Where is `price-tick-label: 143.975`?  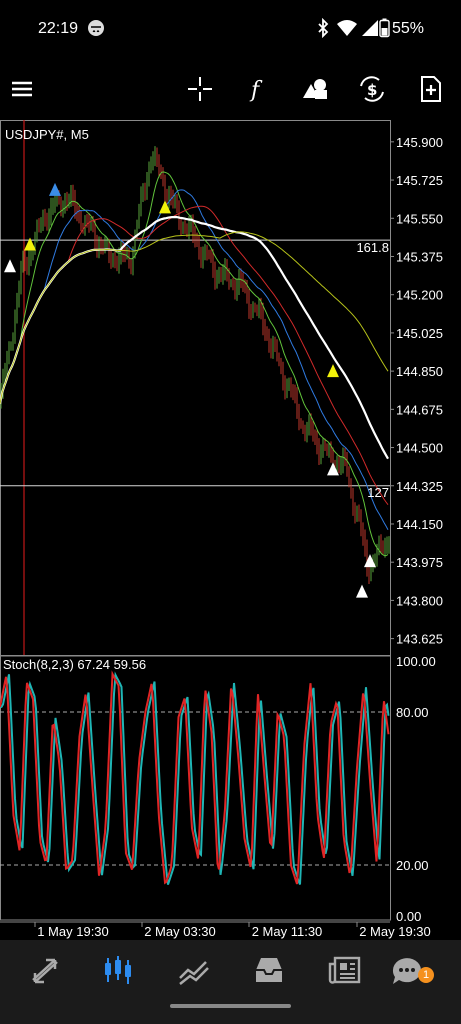 price-tick-label: 143.975 is located at coordinates (419, 562).